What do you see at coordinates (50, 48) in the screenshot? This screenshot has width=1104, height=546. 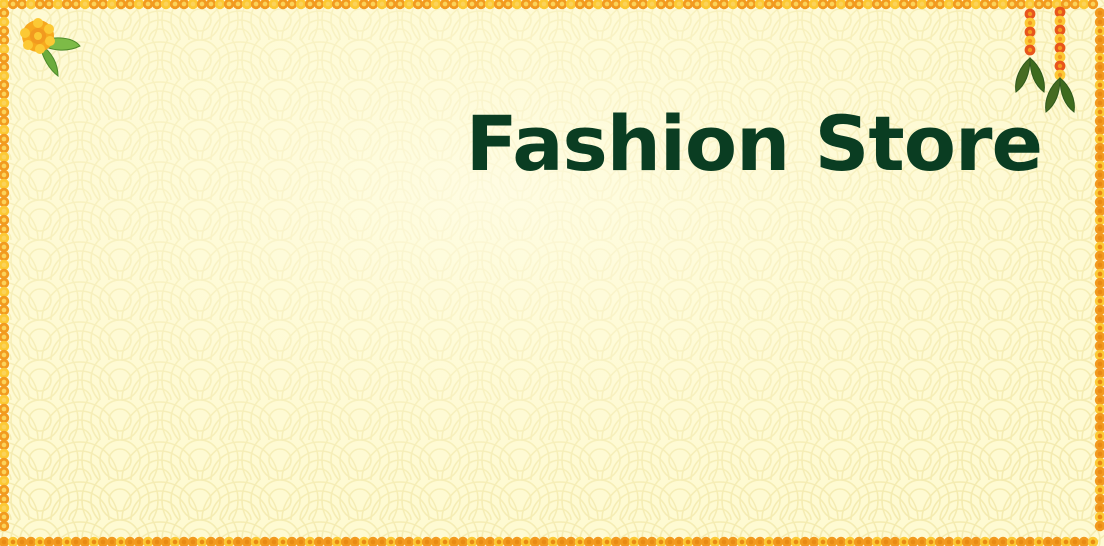 I see `marigold-flower-icon` at bounding box center [50, 48].